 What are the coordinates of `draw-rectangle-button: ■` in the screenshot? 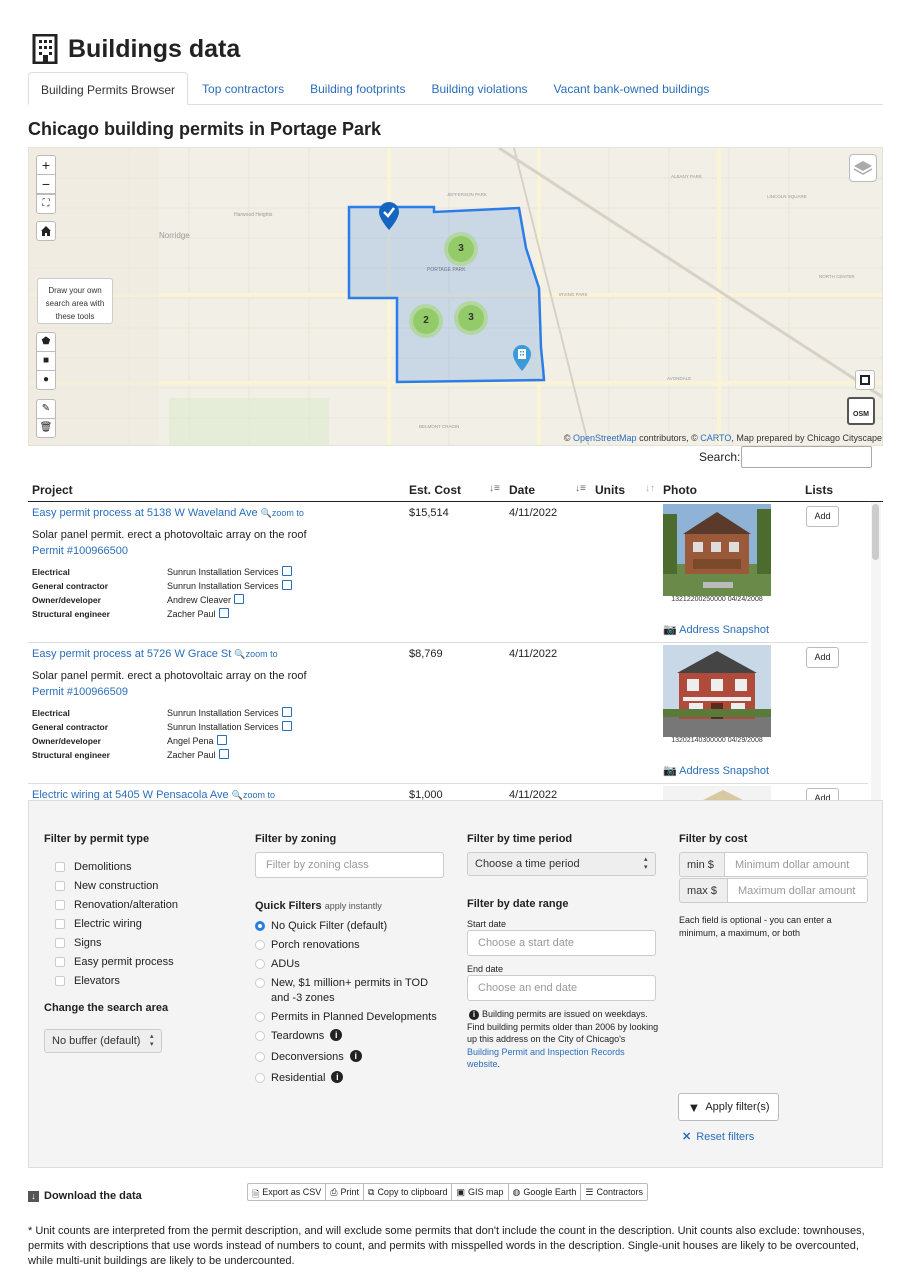 It's located at (46, 361).